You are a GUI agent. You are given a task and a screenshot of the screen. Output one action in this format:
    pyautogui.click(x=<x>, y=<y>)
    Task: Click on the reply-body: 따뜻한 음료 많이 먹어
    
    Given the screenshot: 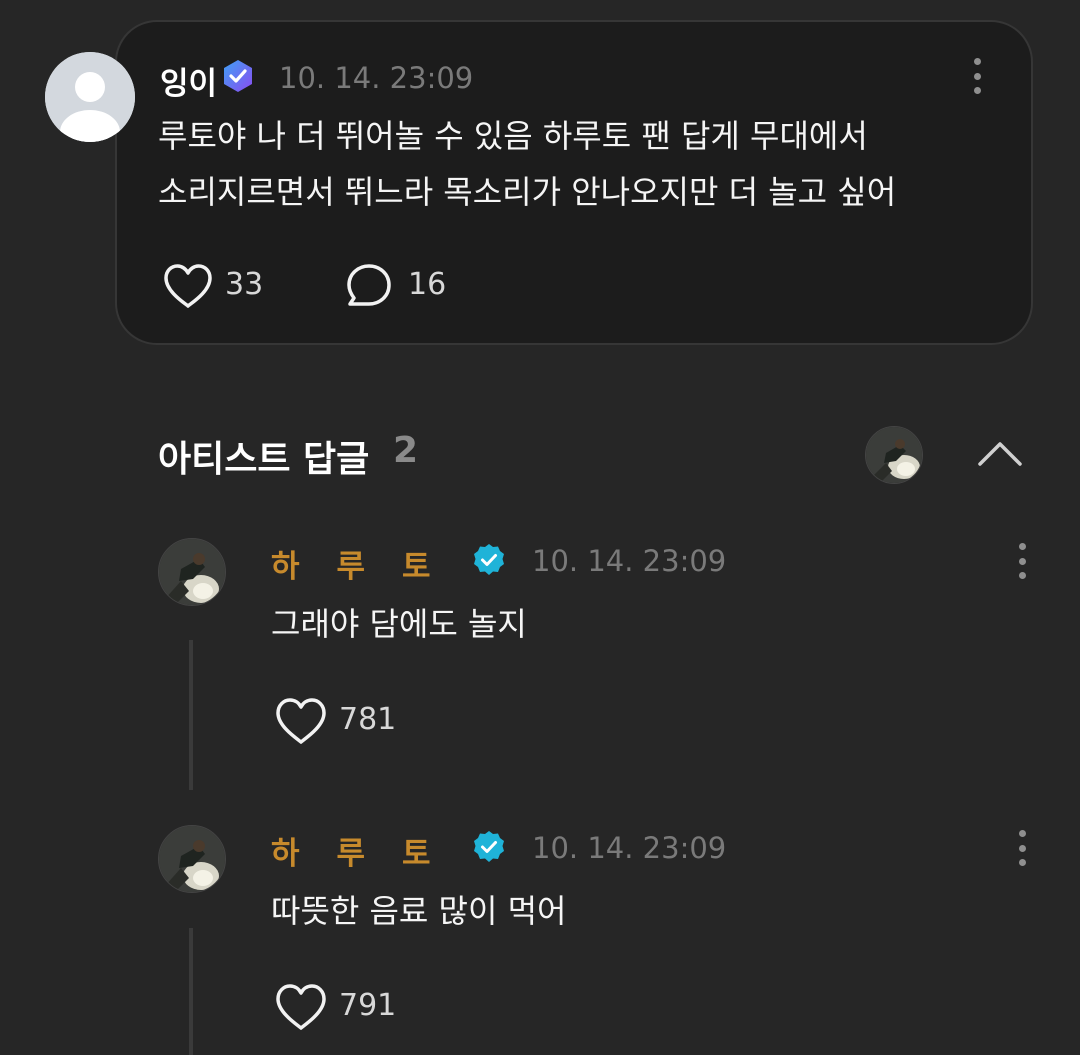 What is the action you would take?
    pyautogui.click(x=419, y=911)
    